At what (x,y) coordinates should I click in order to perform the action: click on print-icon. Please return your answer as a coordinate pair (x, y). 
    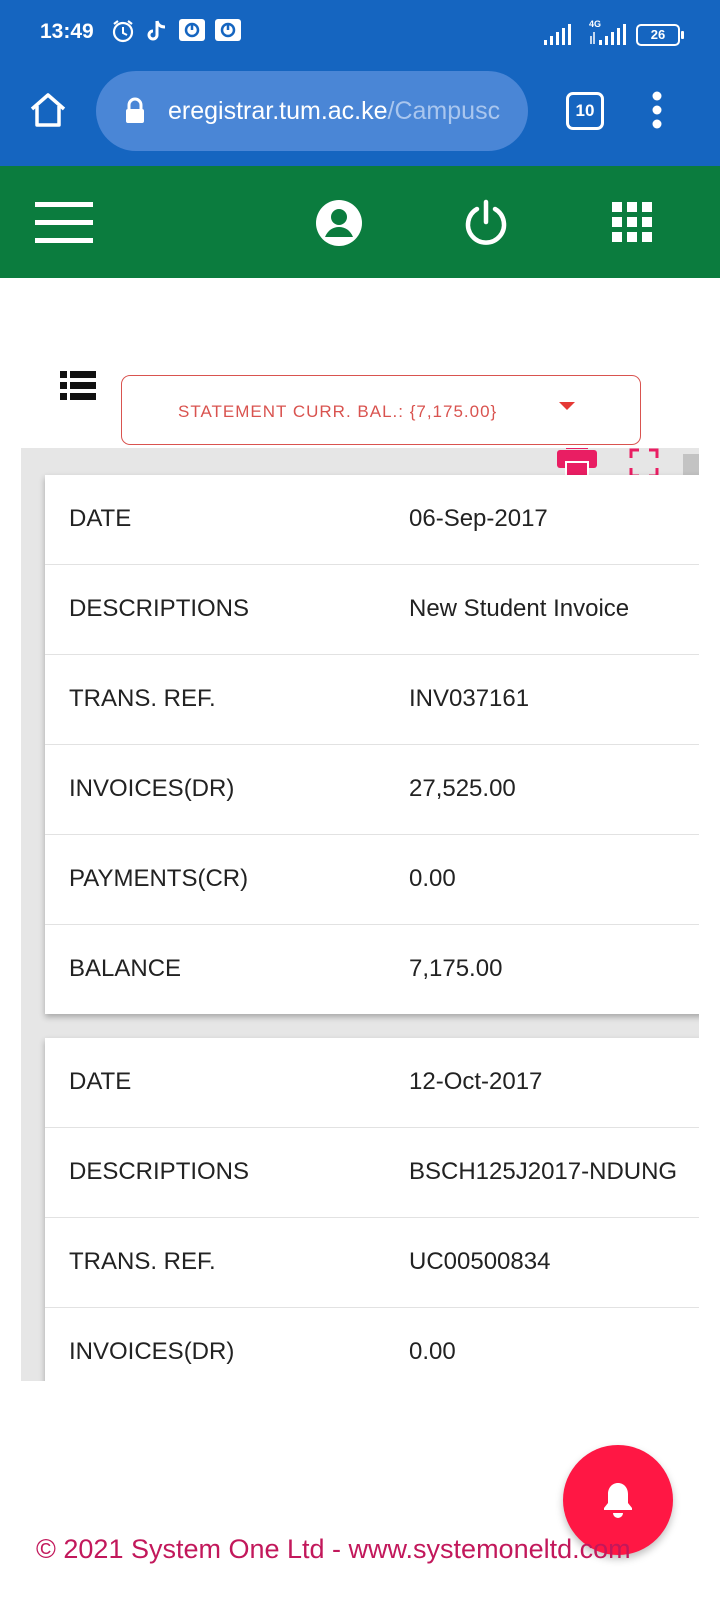
    Looking at the image, I should click on (577, 463).